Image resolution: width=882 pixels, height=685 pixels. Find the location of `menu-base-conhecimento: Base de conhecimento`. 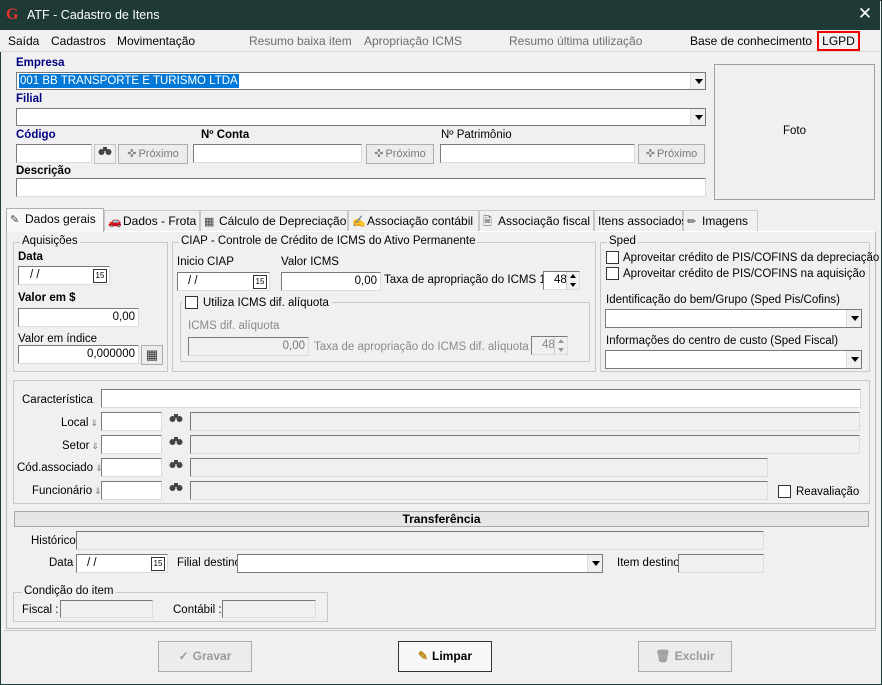

menu-base-conhecimento: Base de conhecimento is located at coordinates (751, 41).